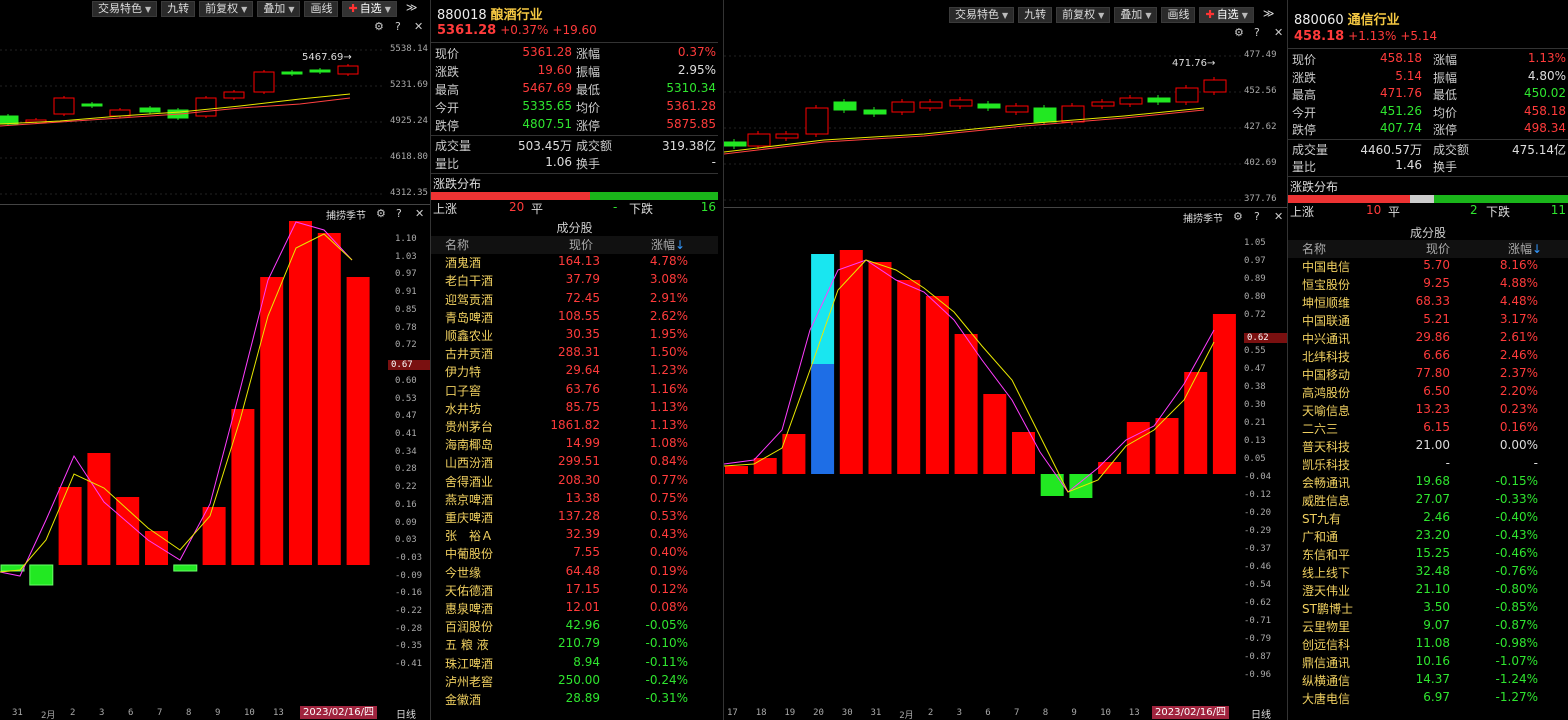 The height and width of the screenshot is (720, 1568). I want to click on left-cons-row: 重庆啤酒 137.28 0.53%, so click(574, 518).